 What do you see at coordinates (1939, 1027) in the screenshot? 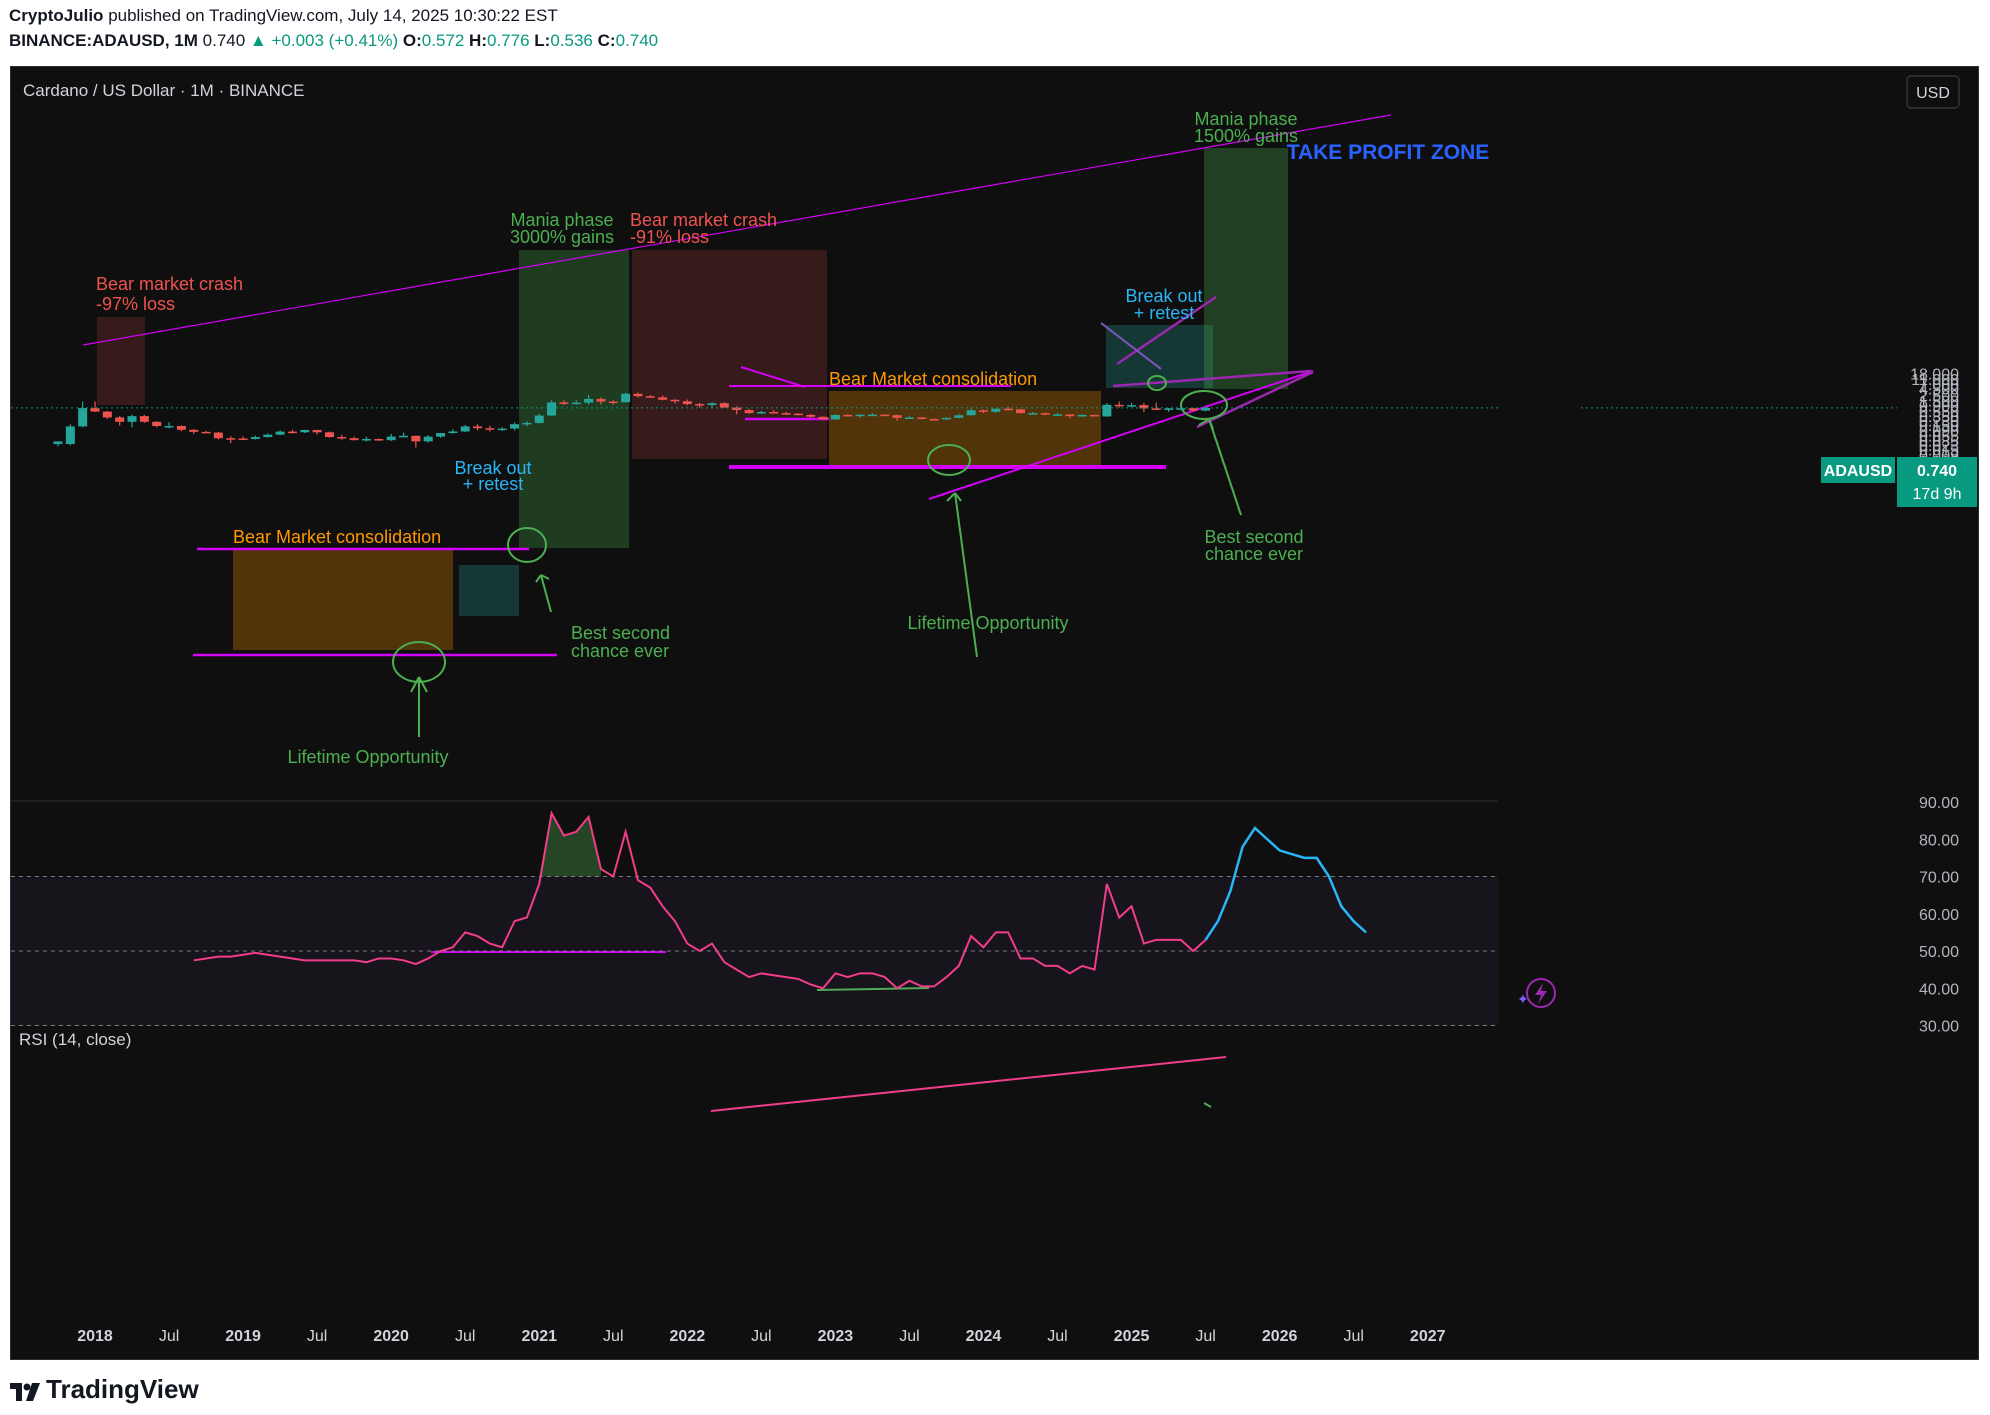
I see `rsi-tick: 30.00` at bounding box center [1939, 1027].